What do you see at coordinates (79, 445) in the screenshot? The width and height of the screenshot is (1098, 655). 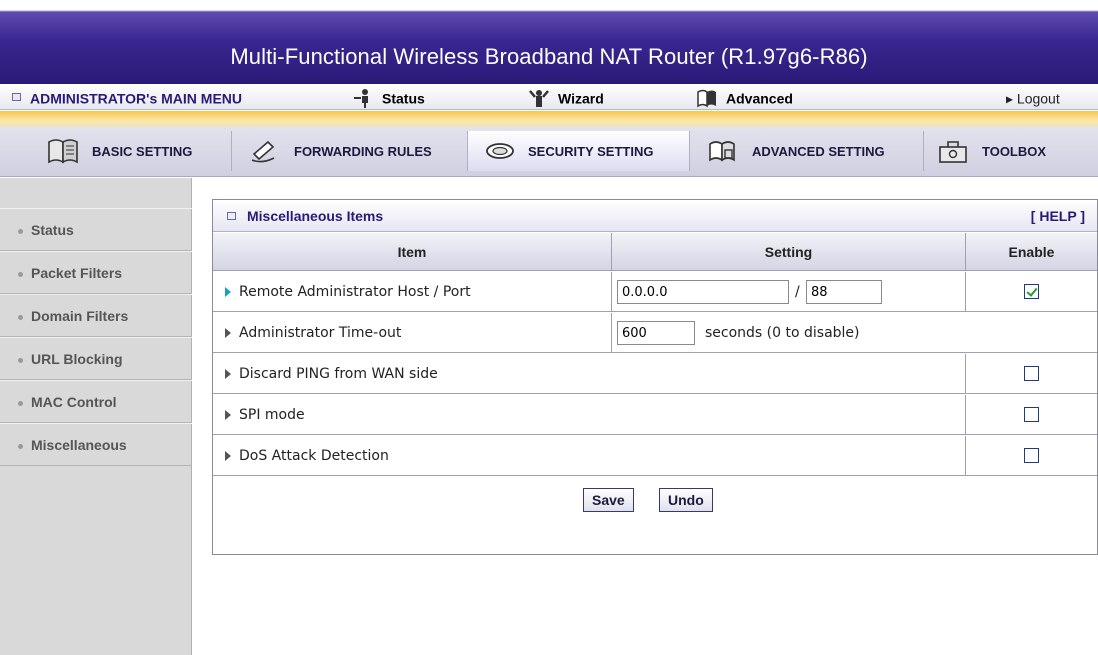 I see `sidebar-item-label: Miscellaneous` at bounding box center [79, 445].